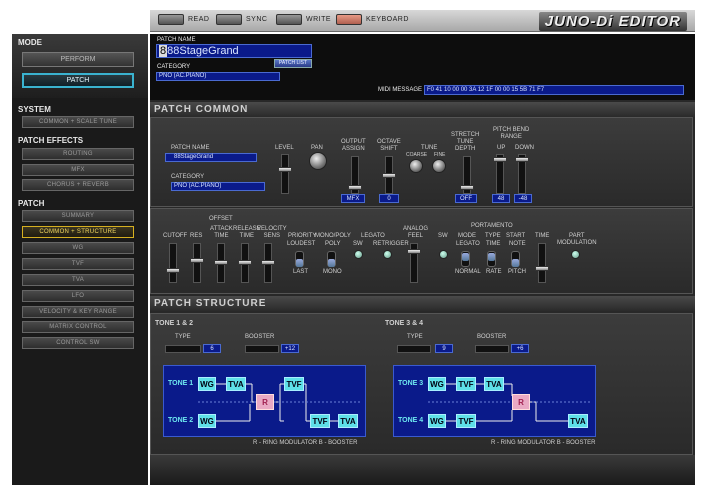 Image resolution: width=706 pixels, height=499 pixels. I want to click on nav-summary: SUMMARY, so click(78, 216).